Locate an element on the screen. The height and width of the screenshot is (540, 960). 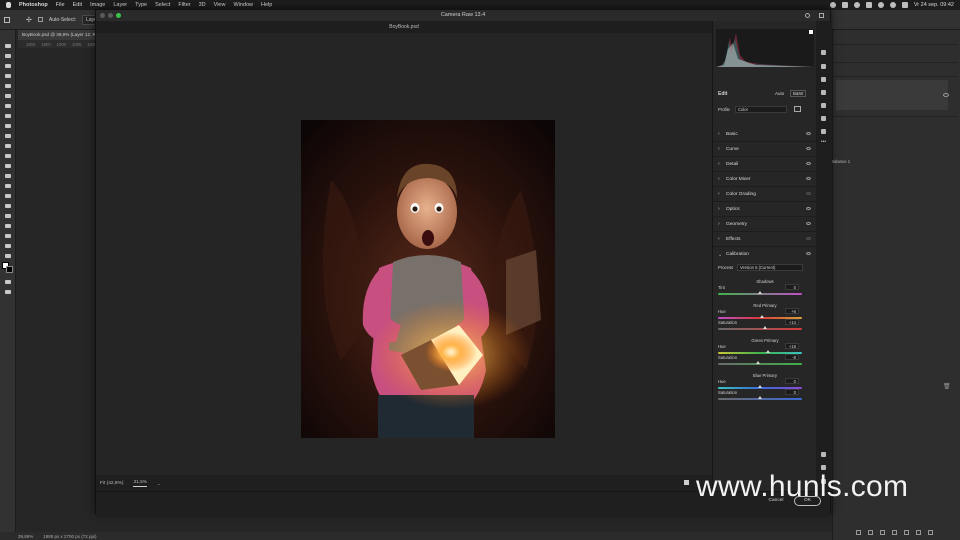
bw-button: B&W is located at coordinates (798, 93).